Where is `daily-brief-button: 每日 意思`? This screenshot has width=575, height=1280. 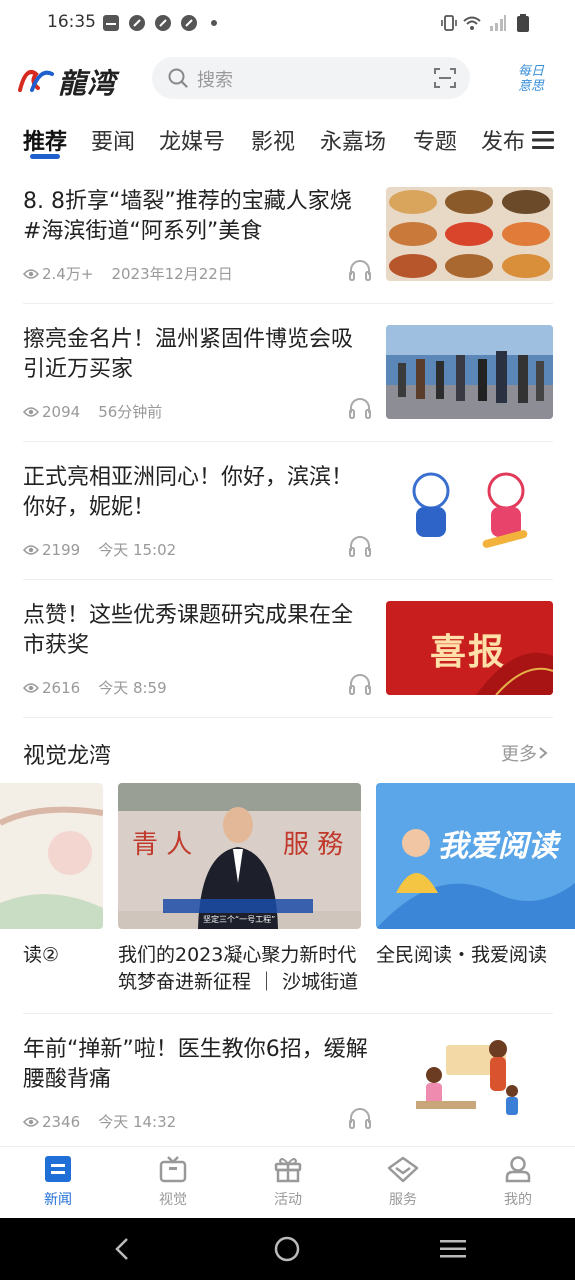
daily-brief-button: 每日 意思 is located at coordinates (531, 79).